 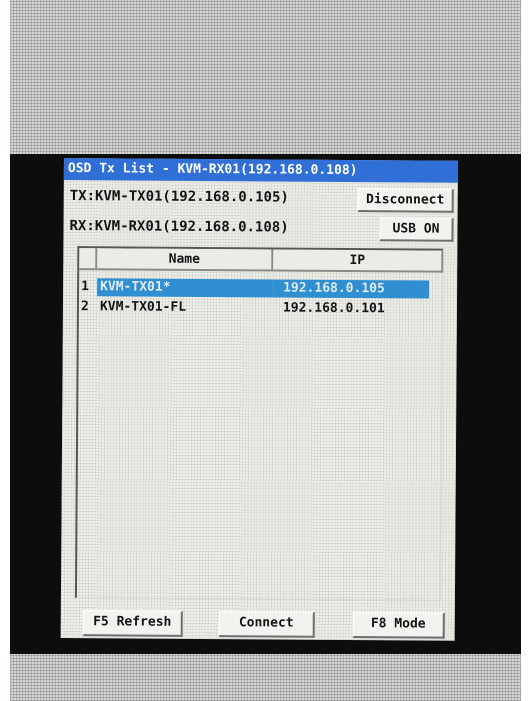 I want to click on tx-list-header: Name IP, so click(x=261, y=260).